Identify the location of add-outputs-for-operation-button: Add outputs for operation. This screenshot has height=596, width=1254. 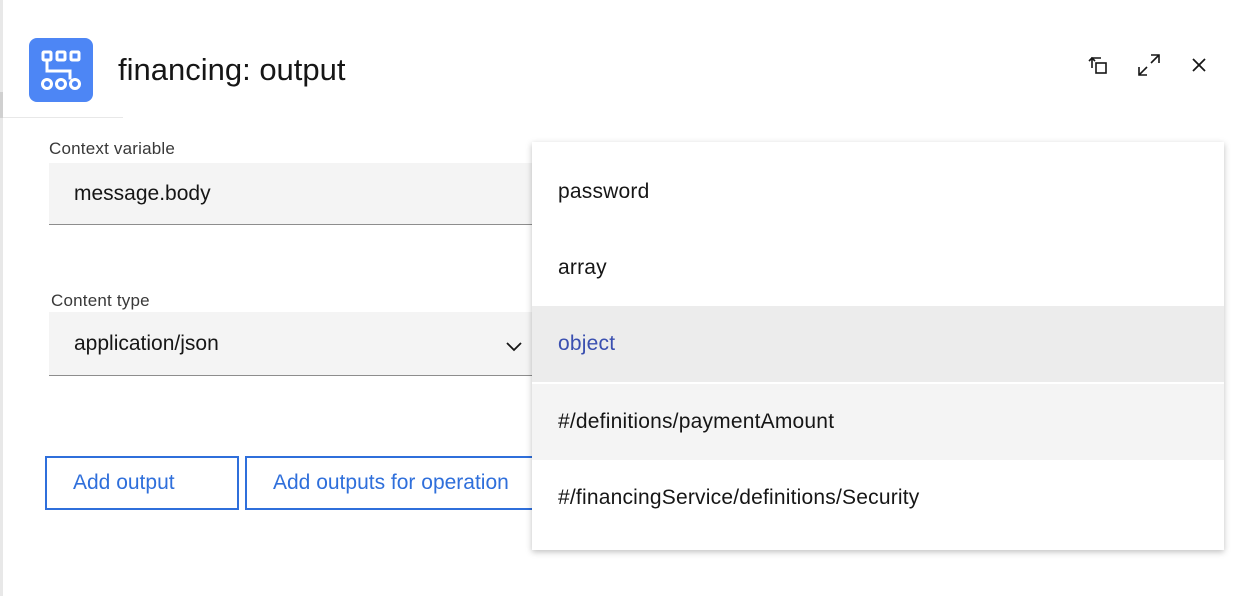
(395, 483).